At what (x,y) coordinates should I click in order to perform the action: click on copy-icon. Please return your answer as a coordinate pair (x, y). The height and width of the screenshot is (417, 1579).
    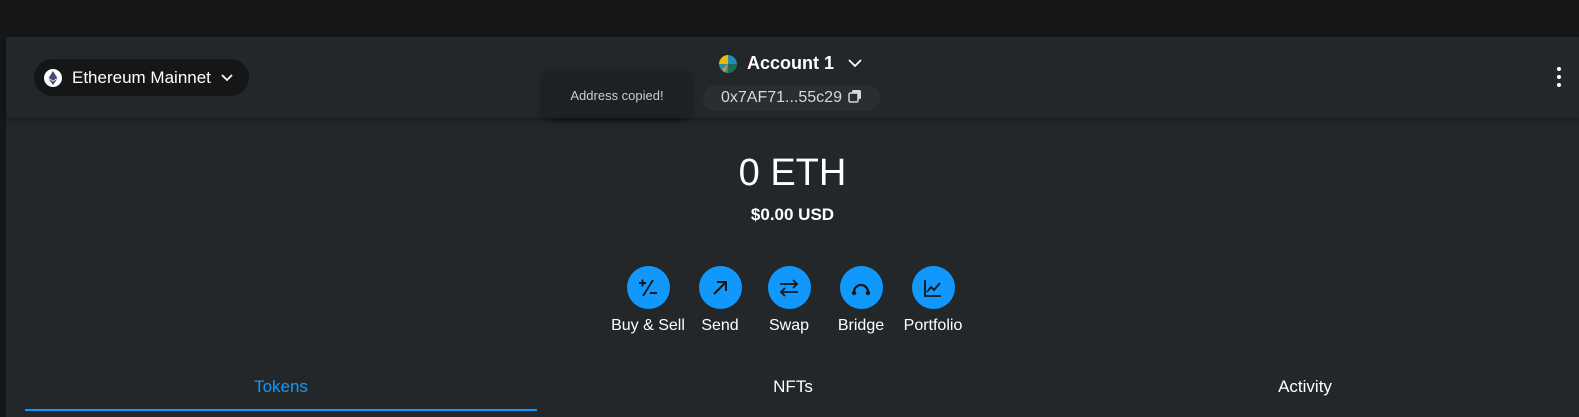
    Looking at the image, I should click on (855, 98).